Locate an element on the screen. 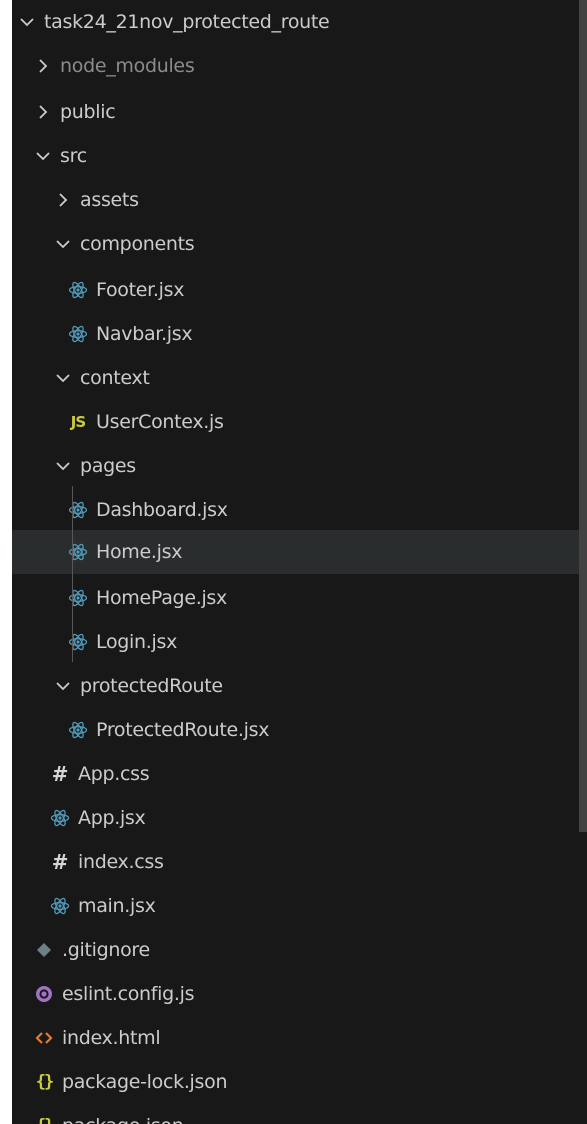 This screenshot has height=1124, width=587. tree-item-label: public is located at coordinates (88, 112).